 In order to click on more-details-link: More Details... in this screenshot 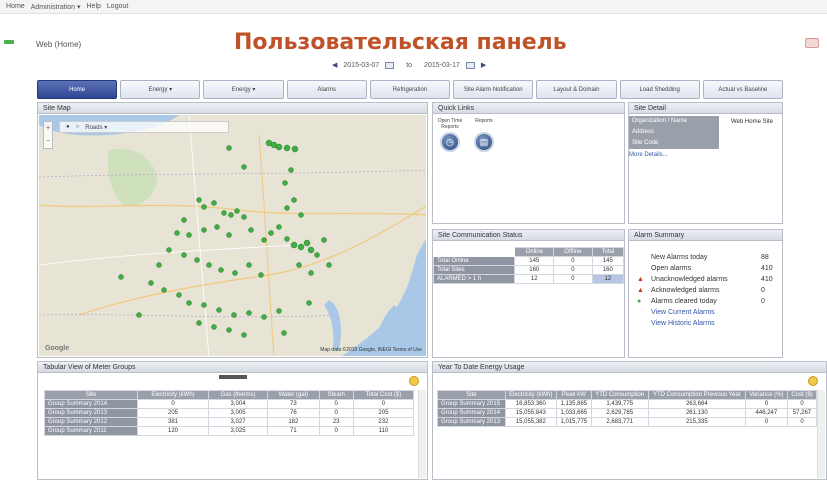, I will do `click(705, 153)`.